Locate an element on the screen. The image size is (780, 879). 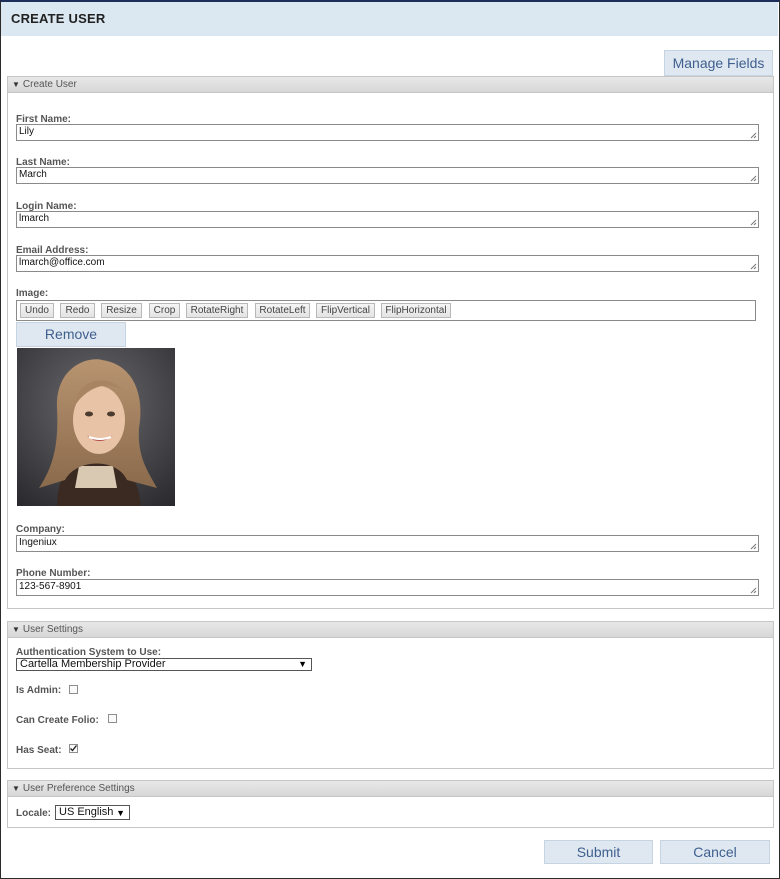
section-header-user-settings: ▼ User Settings is located at coordinates (390, 629).